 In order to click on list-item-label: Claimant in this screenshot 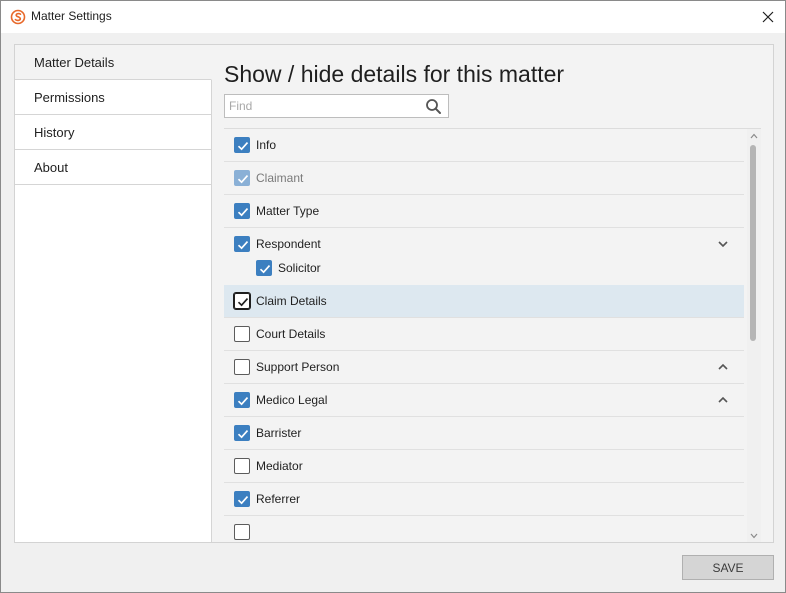, I will do `click(280, 178)`.